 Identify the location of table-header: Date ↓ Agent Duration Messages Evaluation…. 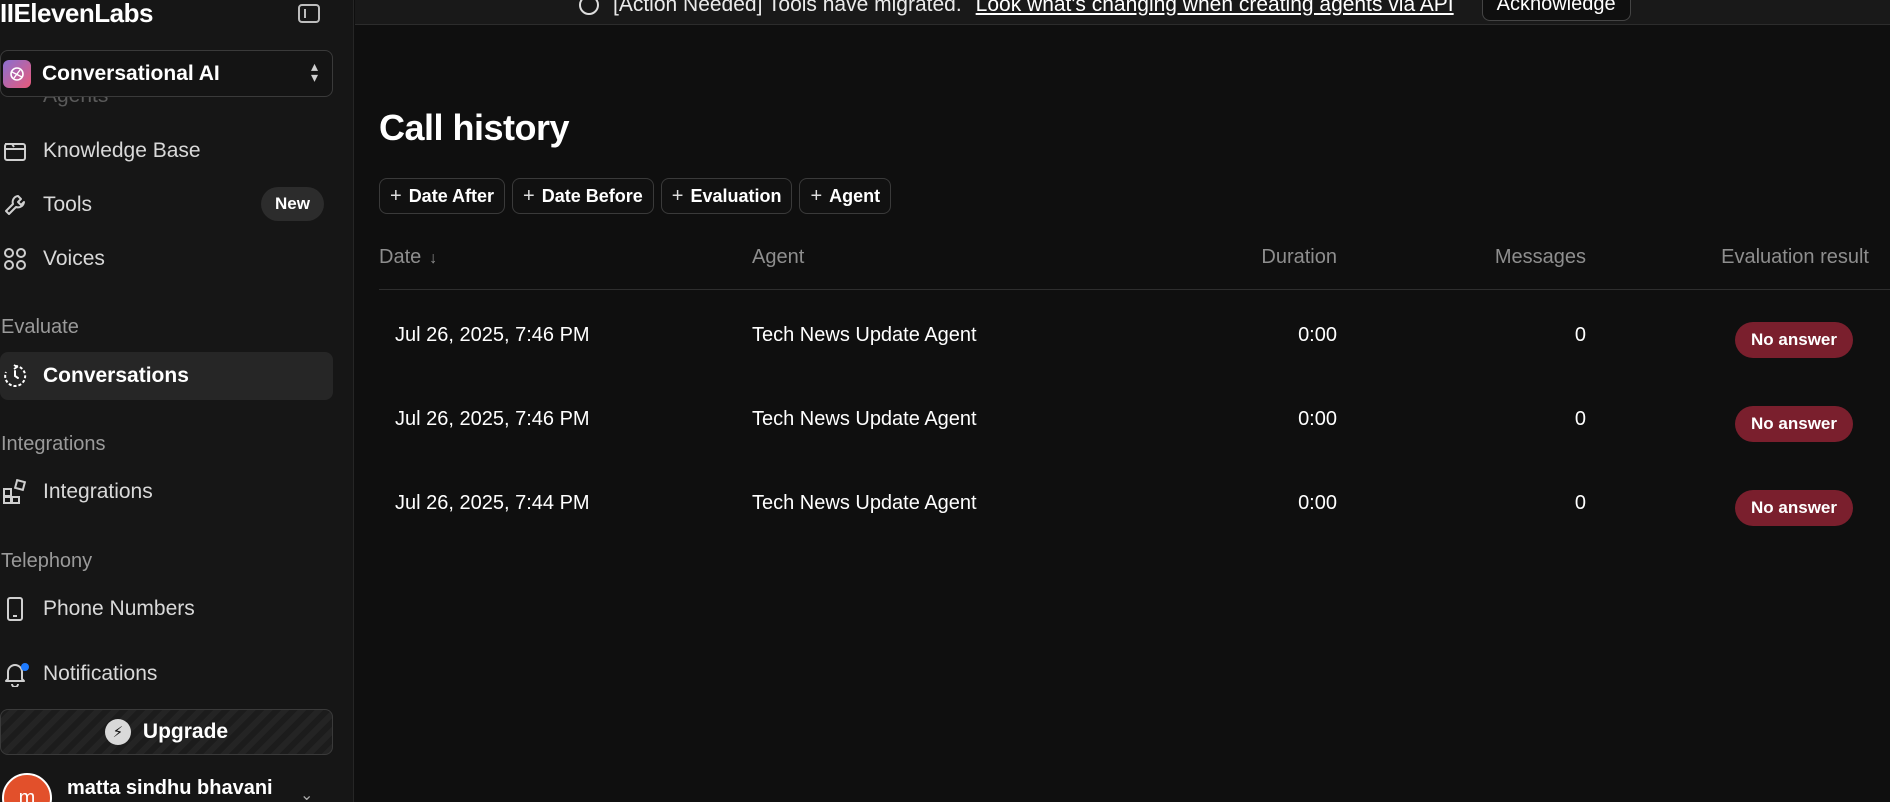
(1134, 263).